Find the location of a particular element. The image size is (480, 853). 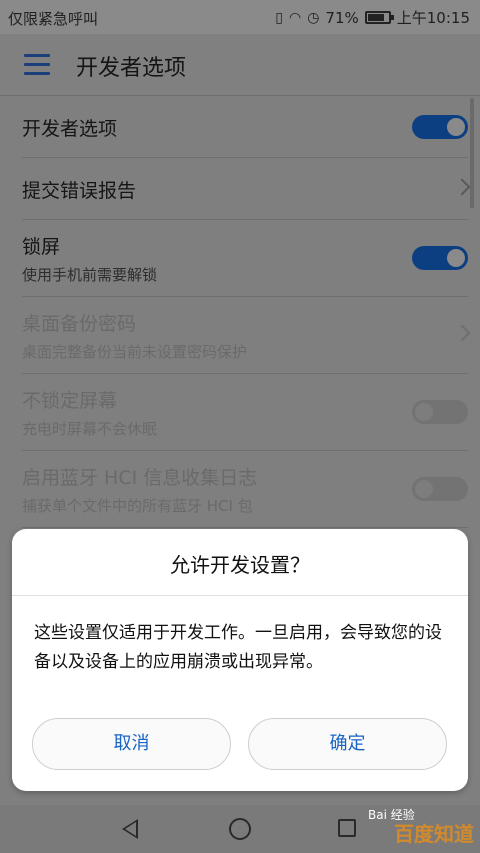

battery-icon is located at coordinates (379, 17).